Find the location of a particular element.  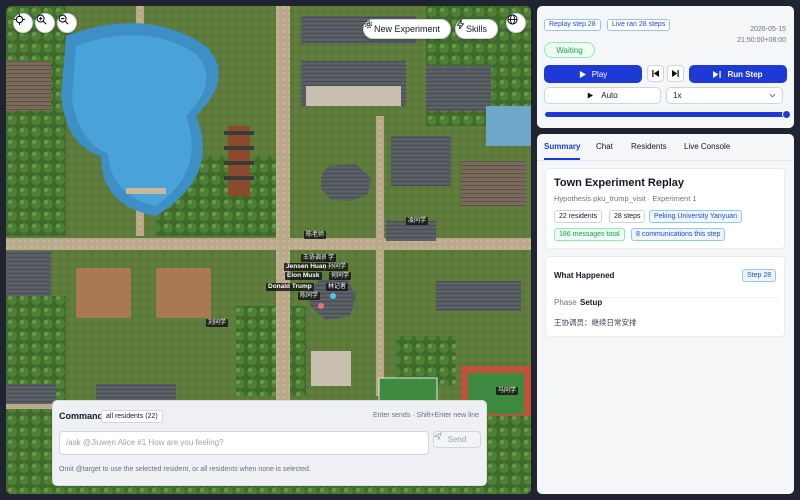

resident-label: Elon Musk is located at coordinates (303, 276).